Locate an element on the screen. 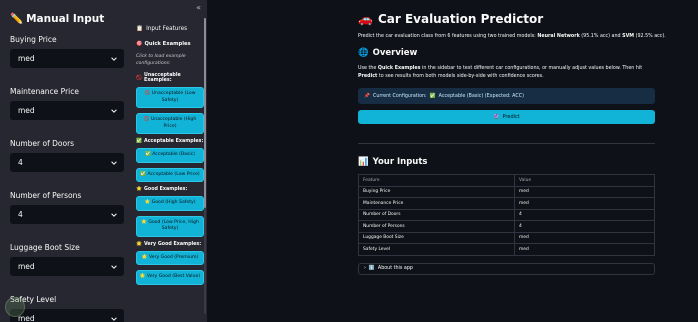  feature-cell: Maintenance Price is located at coordinates (436, 203).